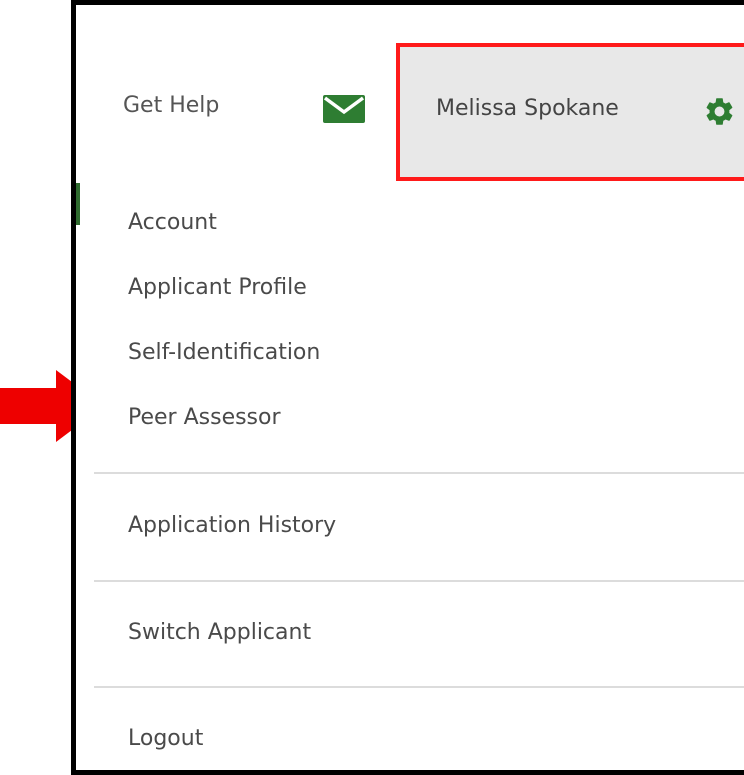 This screenshot has height=775, width=744. I want to click on user-name: Melissa Spokane, so click(527, 108).